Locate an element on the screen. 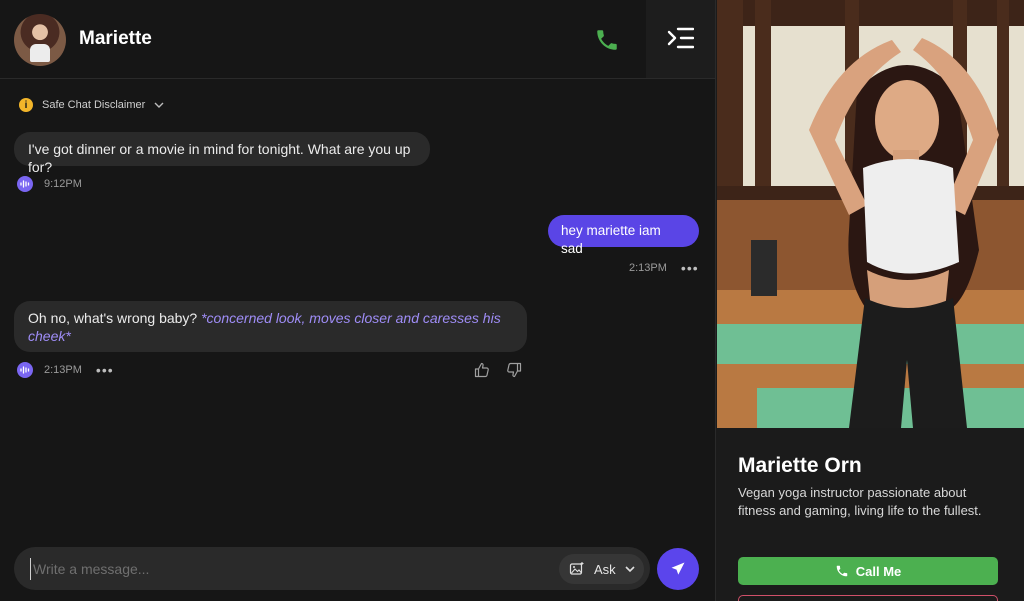  call-me-label: Call Me is located at coordinates (878, 571).